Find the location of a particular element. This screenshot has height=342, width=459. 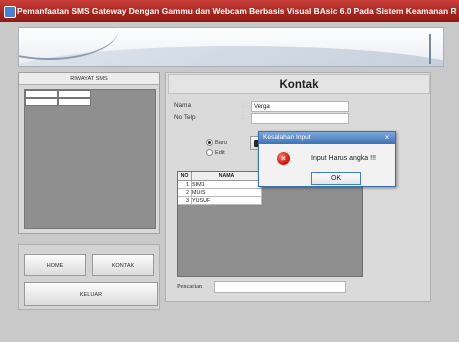

riwayat-sms-grid is located at coordinates (90, 159).